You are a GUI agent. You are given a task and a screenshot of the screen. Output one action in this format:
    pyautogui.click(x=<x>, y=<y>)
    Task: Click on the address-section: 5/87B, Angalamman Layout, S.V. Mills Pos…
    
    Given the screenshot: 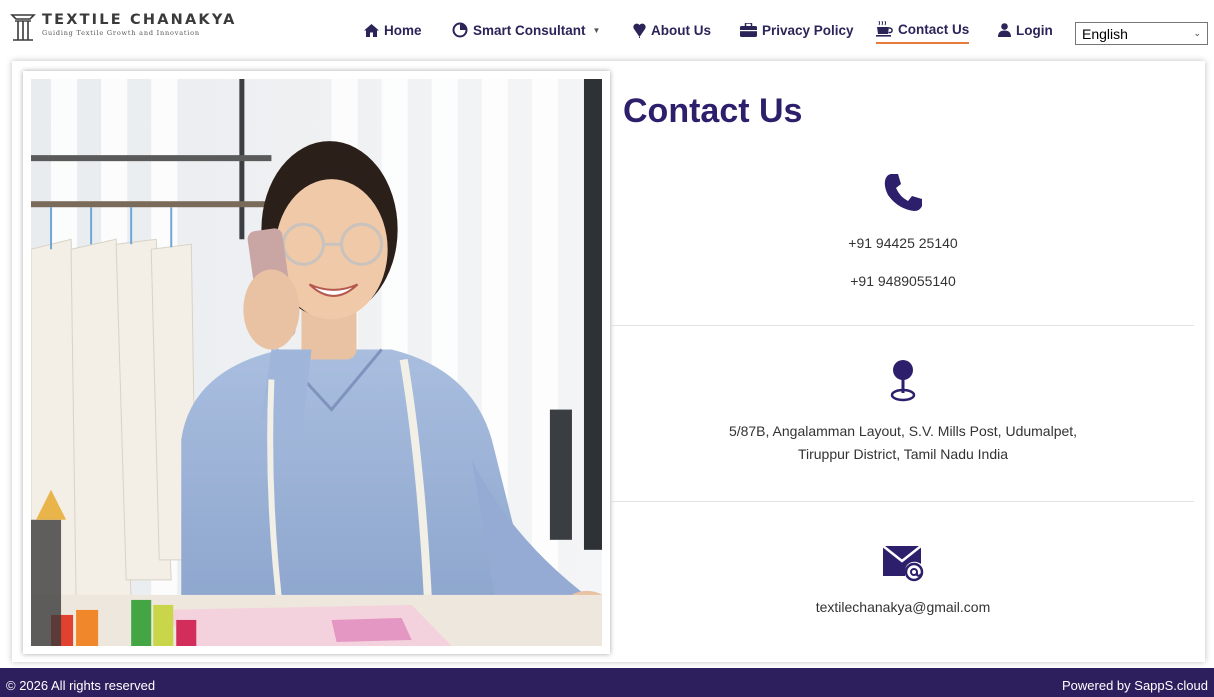 What is the action you would take?
    pyautogui.click(x=903, y=411)
    